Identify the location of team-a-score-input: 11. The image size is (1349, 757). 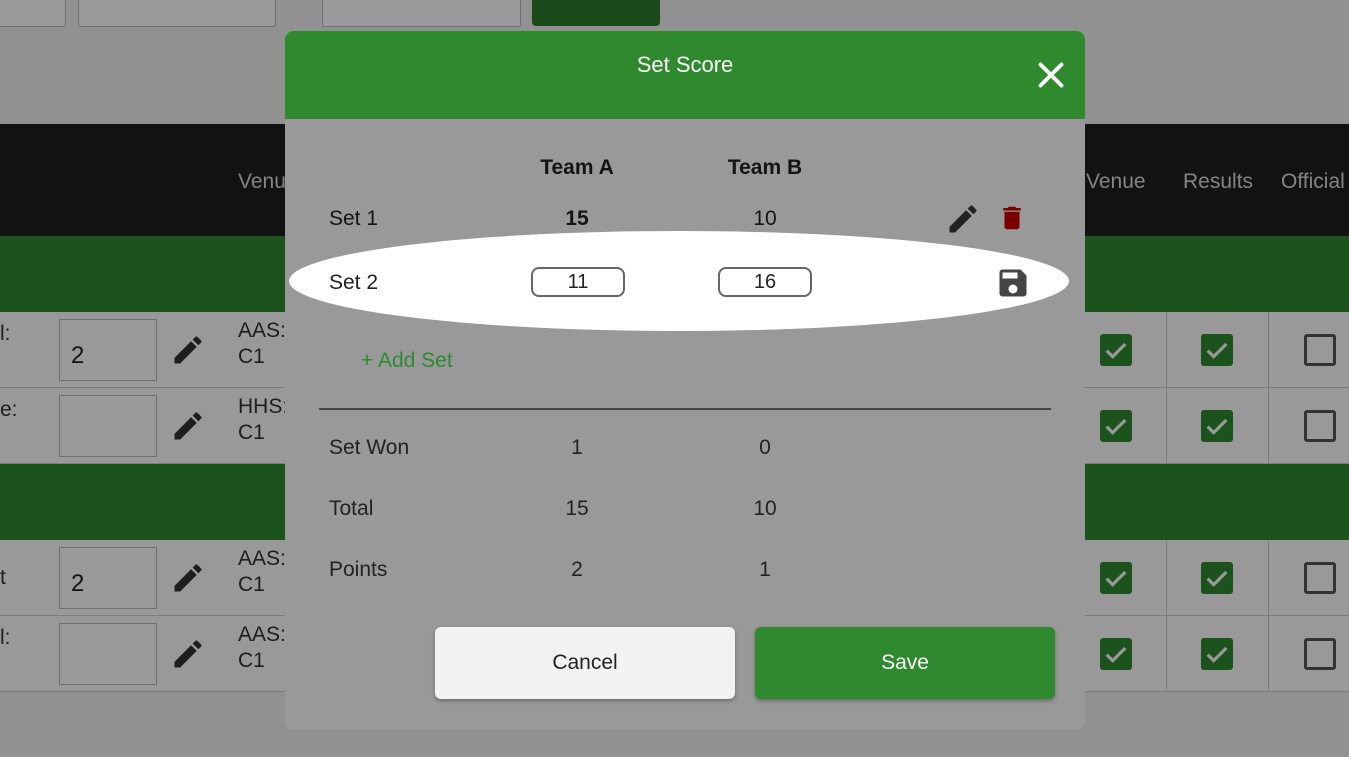
(578, 282).